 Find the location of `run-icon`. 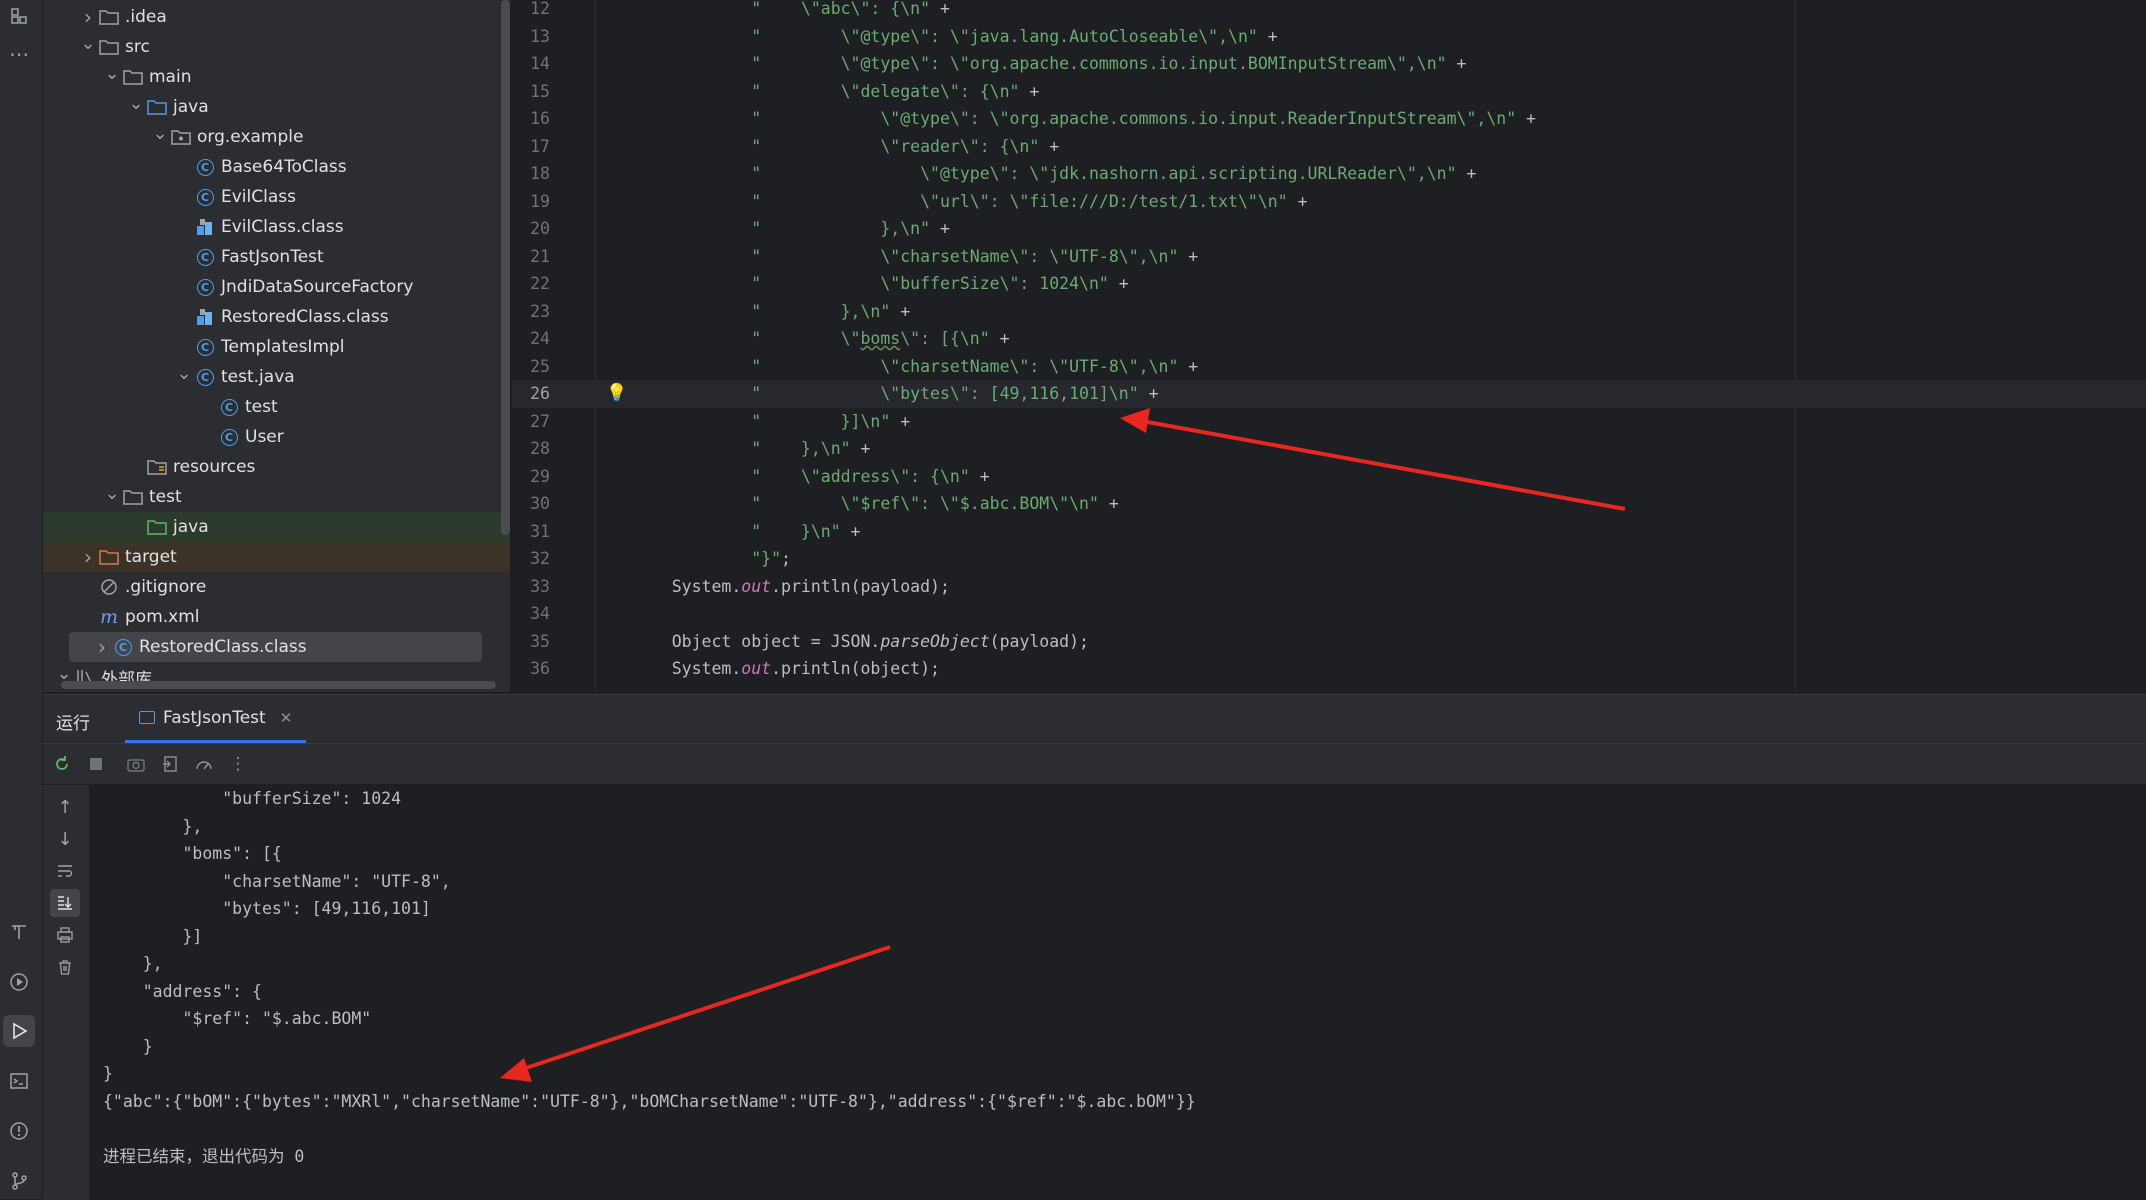

run-icon is located at coordinates (19, 1031).